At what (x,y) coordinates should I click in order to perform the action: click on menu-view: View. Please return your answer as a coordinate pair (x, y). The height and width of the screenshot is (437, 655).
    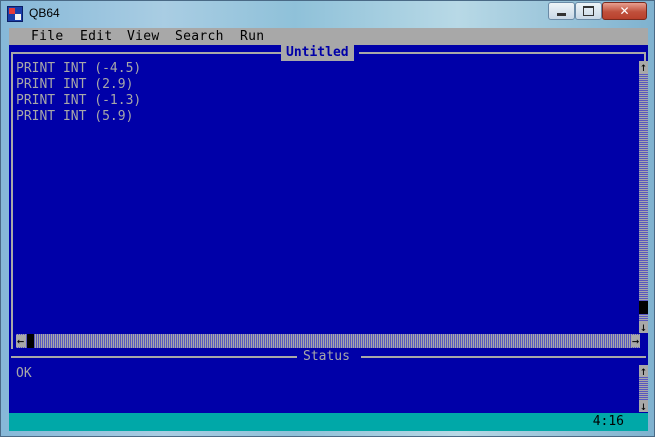
    Looking at the image, I should click on (143, 36).